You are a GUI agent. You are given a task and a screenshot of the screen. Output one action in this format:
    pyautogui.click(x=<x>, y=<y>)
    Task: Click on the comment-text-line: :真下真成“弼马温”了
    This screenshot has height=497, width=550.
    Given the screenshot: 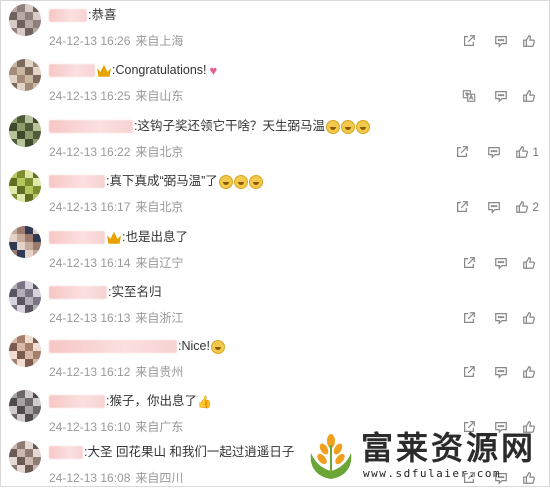 What is the action you would take?
    pyautogui.click(x=156, y=181)
    